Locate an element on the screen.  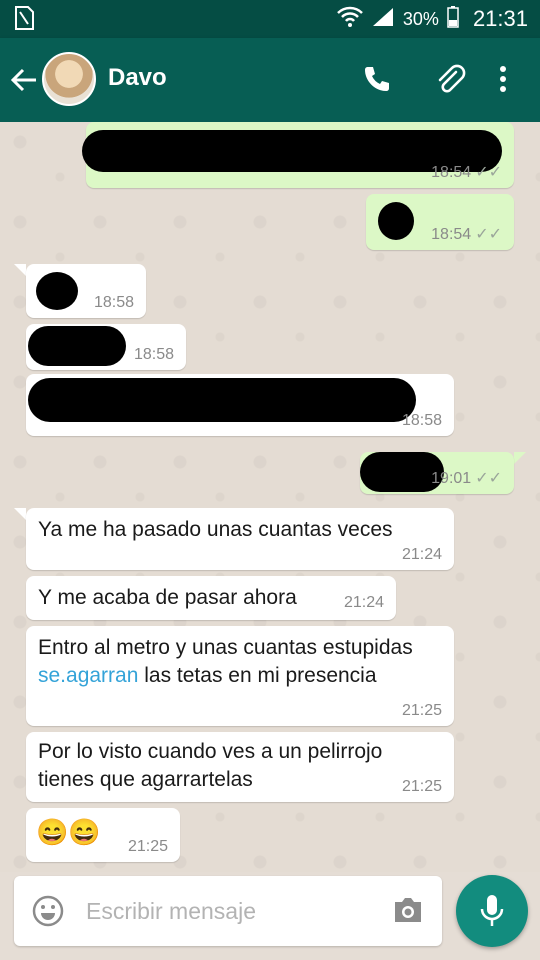
message-link: se.agarran is located at coordinates (88, 675).